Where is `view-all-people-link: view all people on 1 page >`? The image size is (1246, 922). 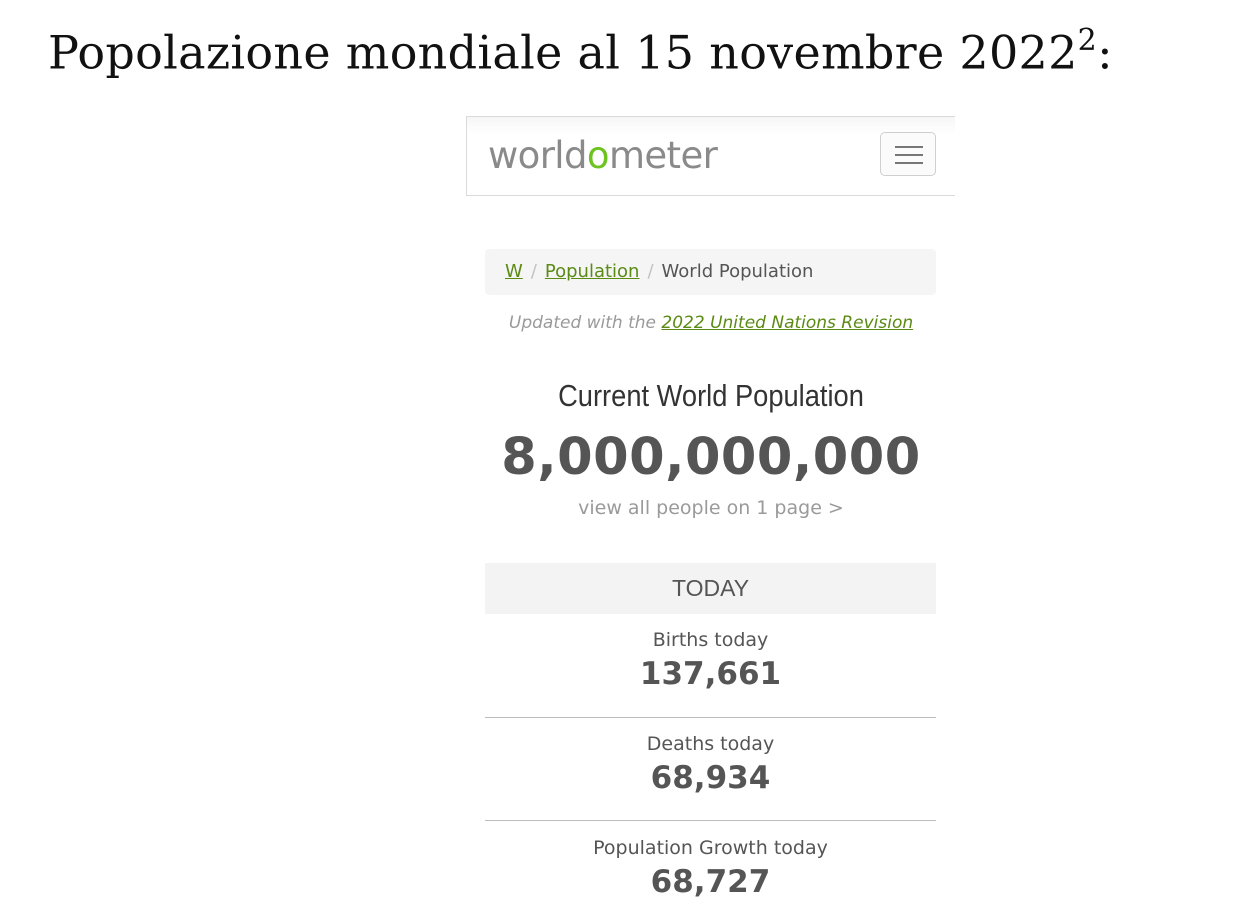
view-all-people-link: view all people on 1 page > is located at coordinates (711, 508).